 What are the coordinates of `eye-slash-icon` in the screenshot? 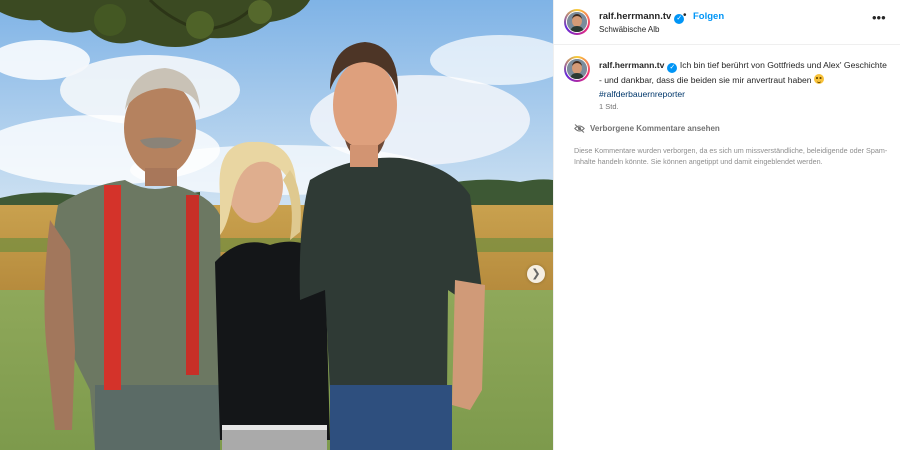 It's located at (579, 128).